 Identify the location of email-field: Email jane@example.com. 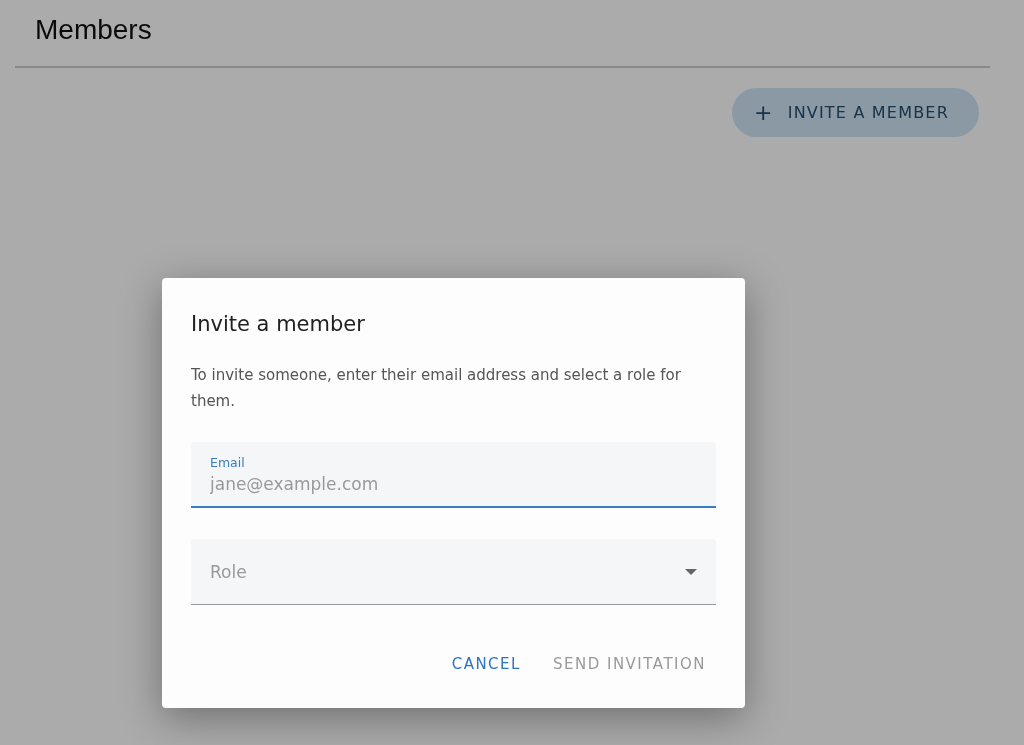
(453, 475).